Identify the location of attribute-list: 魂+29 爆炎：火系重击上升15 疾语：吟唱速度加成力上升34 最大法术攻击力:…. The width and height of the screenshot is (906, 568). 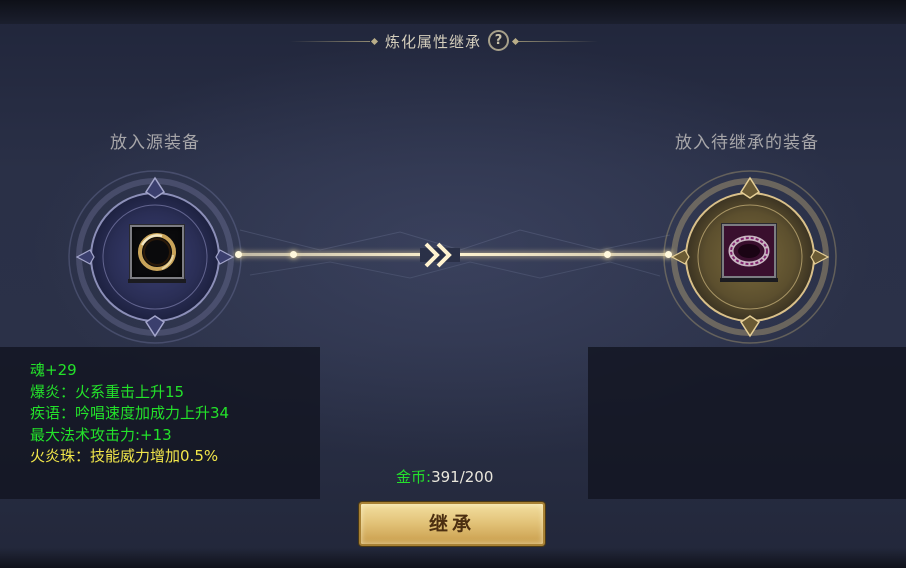
(129, 414).